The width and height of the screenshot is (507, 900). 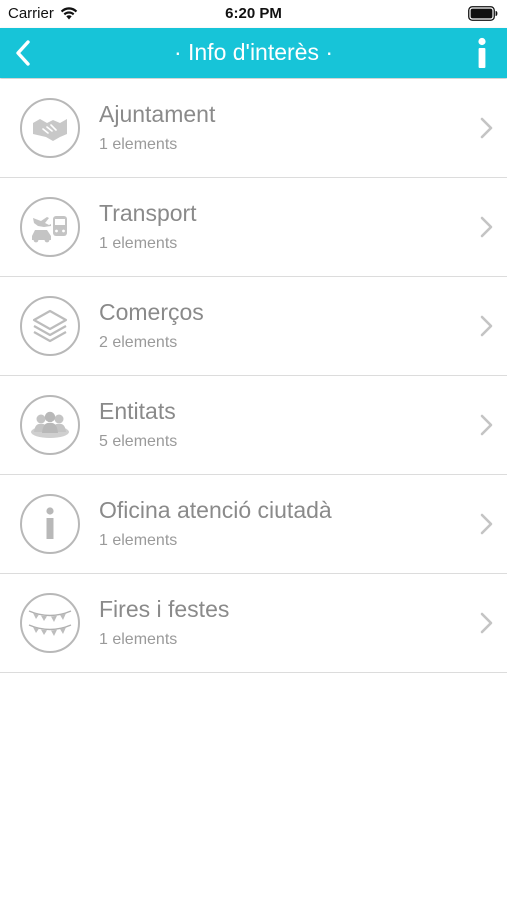 I want to click on back-button, so click(x=23, y=53).